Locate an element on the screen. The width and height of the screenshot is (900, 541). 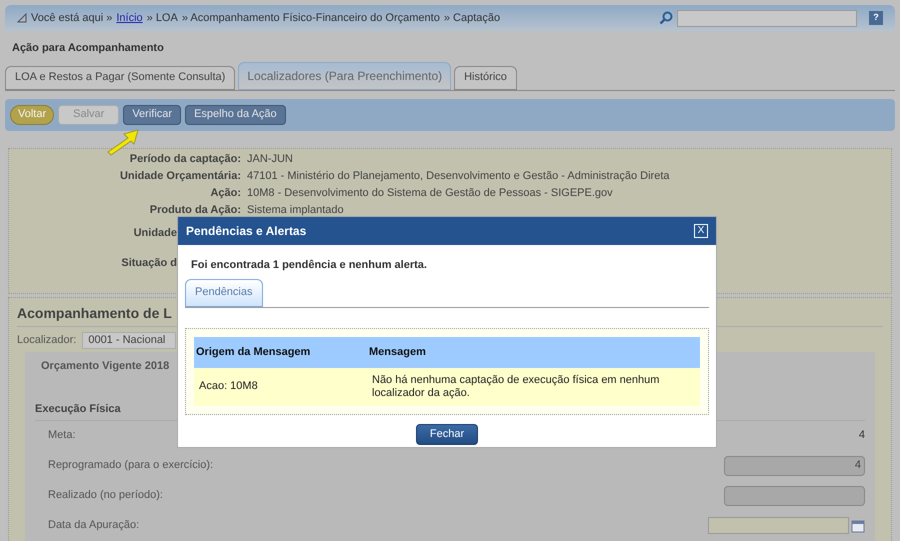
tab: Localizadores (Para Preenchimento) is located at coordinates (345, 76).